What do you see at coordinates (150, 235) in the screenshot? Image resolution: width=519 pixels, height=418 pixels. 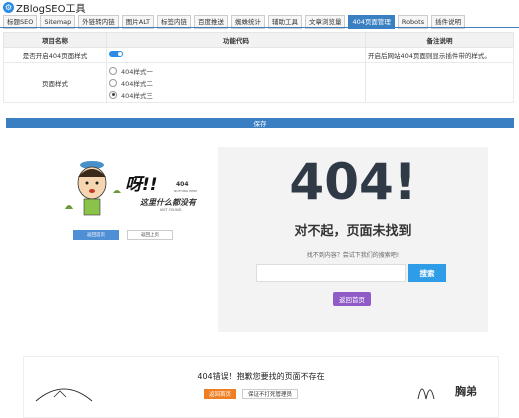 I see `preview1-prev-button: 返回上页` at bounding box center [150, 235].